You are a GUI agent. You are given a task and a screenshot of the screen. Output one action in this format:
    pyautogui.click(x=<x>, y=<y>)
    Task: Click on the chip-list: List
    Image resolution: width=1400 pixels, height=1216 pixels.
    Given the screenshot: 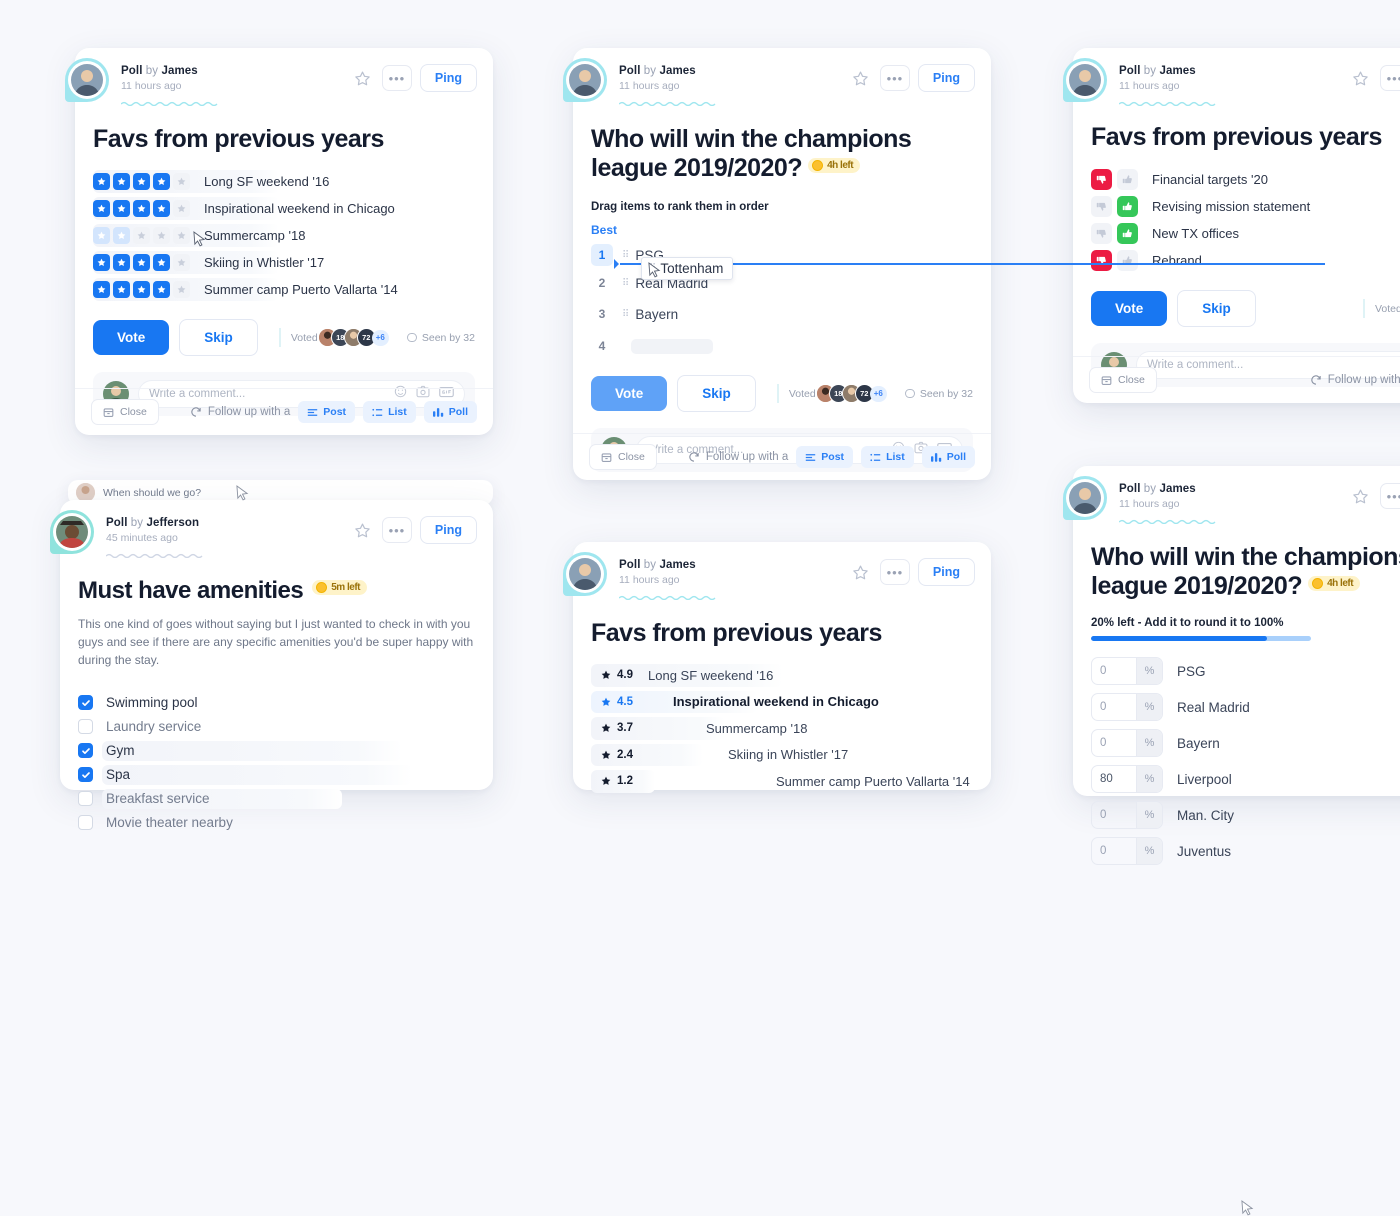 What is the action you would take?
    pyautogui.click(x=887, y=457)
    